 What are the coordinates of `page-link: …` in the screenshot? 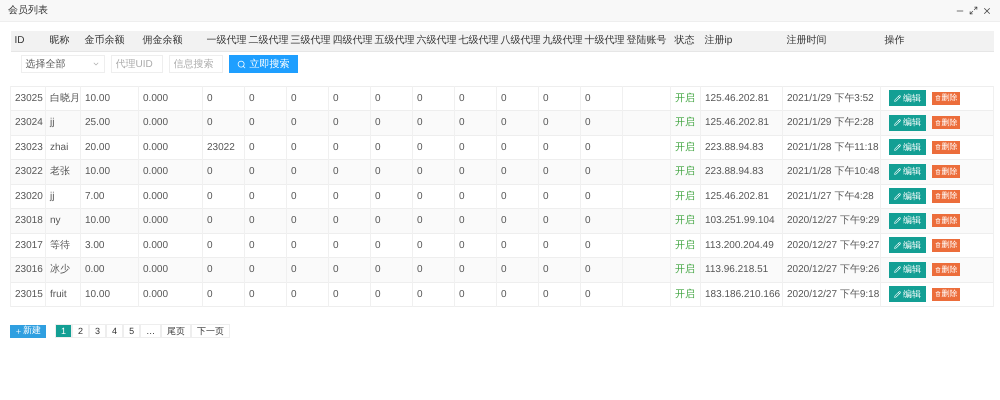 It's located at (151, 331).